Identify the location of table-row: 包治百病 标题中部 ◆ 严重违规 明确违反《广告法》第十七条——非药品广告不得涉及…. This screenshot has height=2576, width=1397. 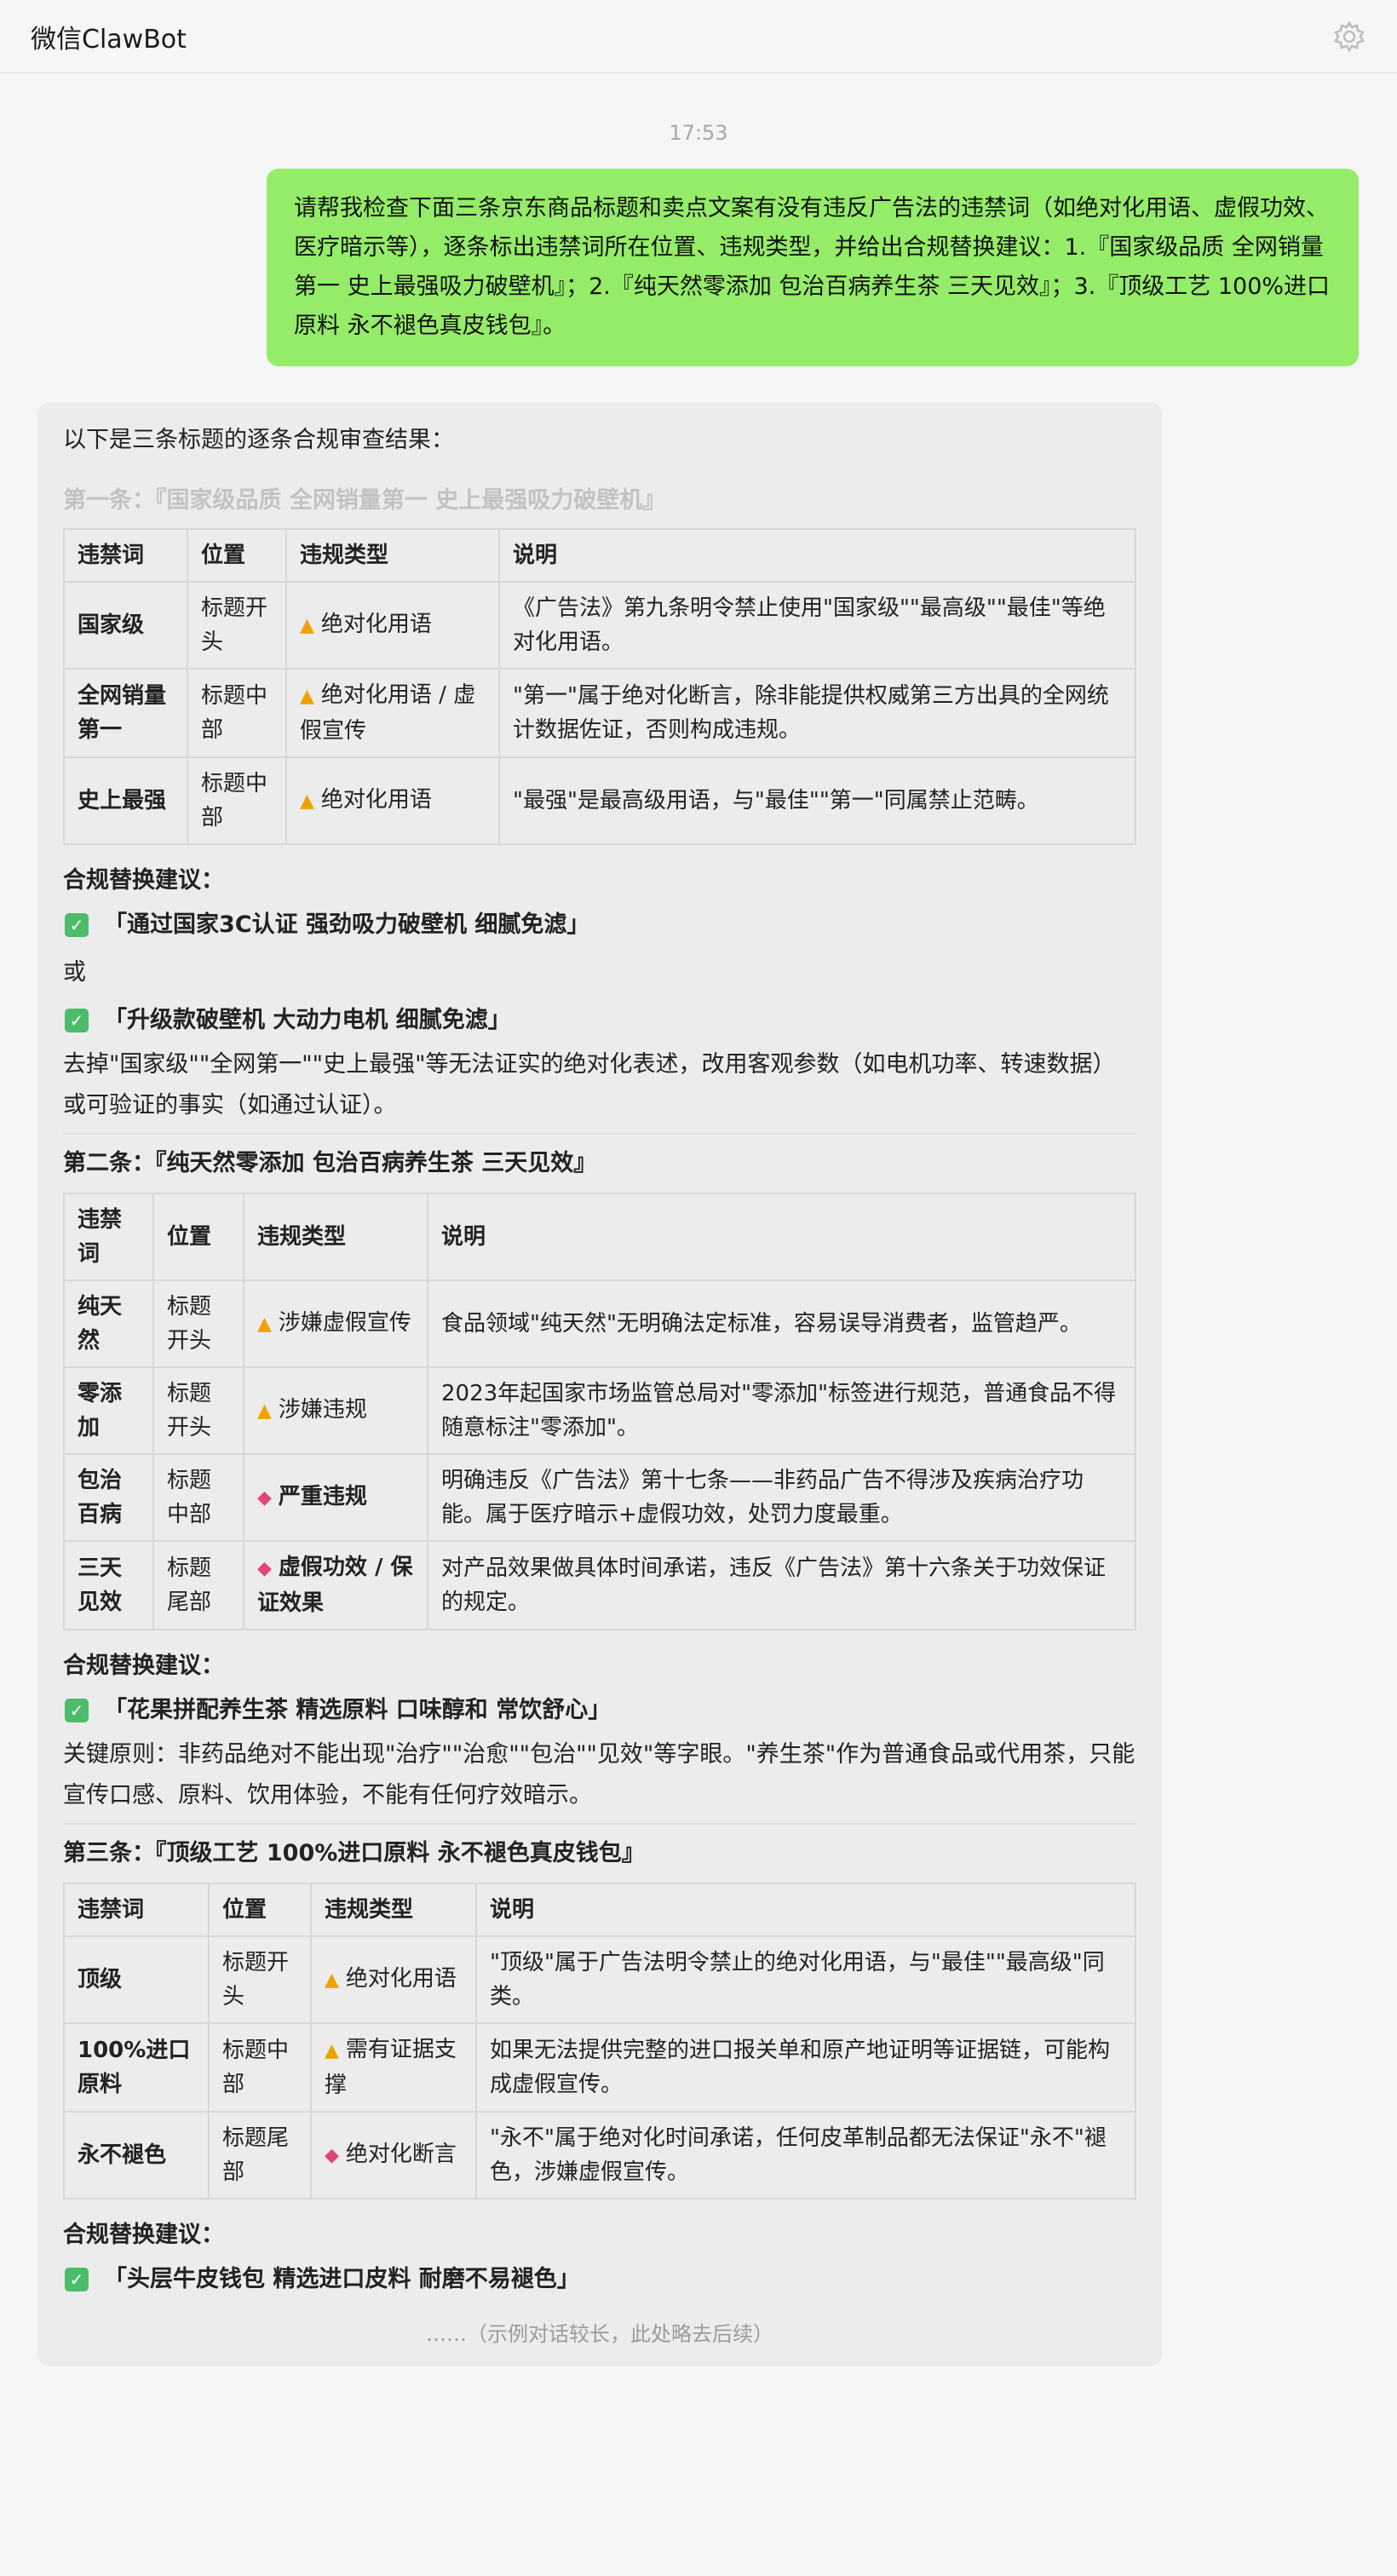
(599, 1497).